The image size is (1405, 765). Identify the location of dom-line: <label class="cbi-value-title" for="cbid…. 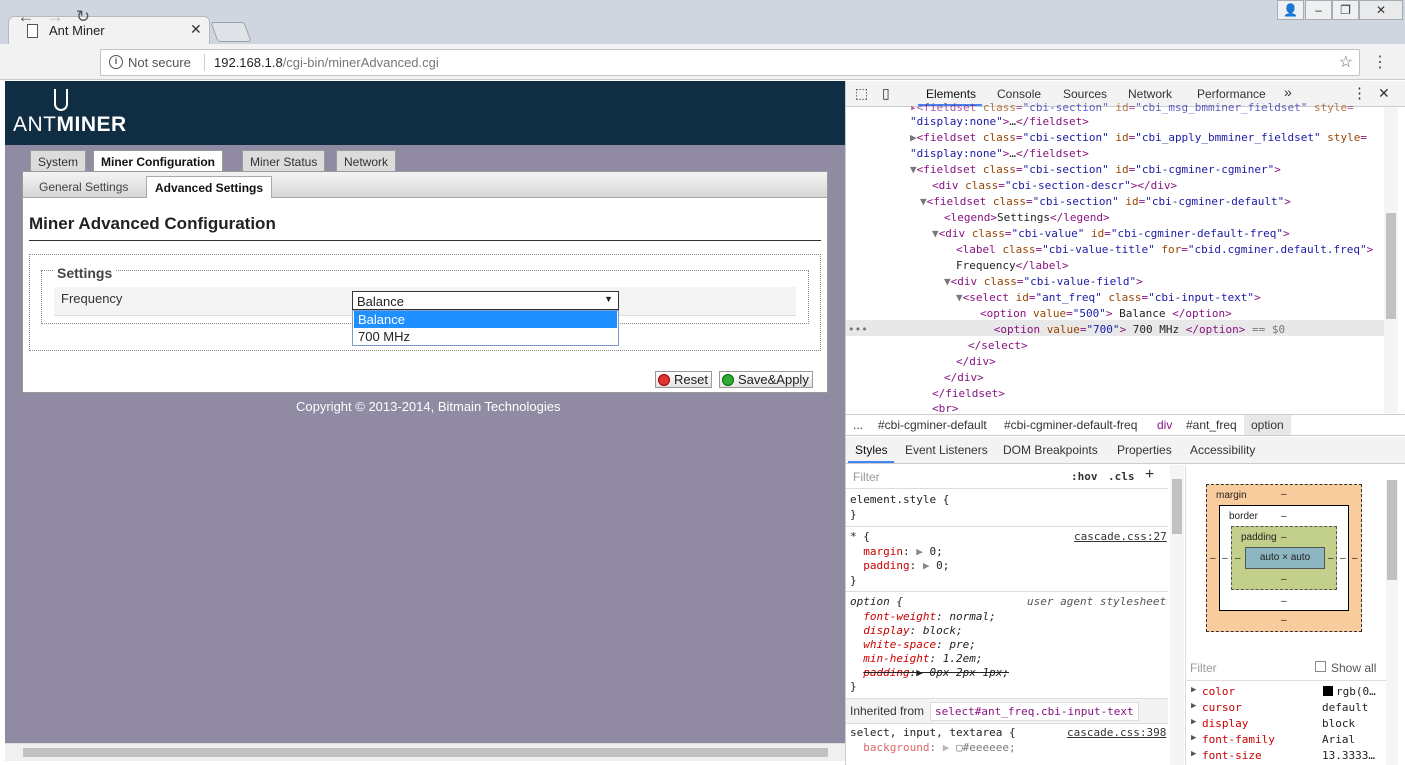
(1164, 250).